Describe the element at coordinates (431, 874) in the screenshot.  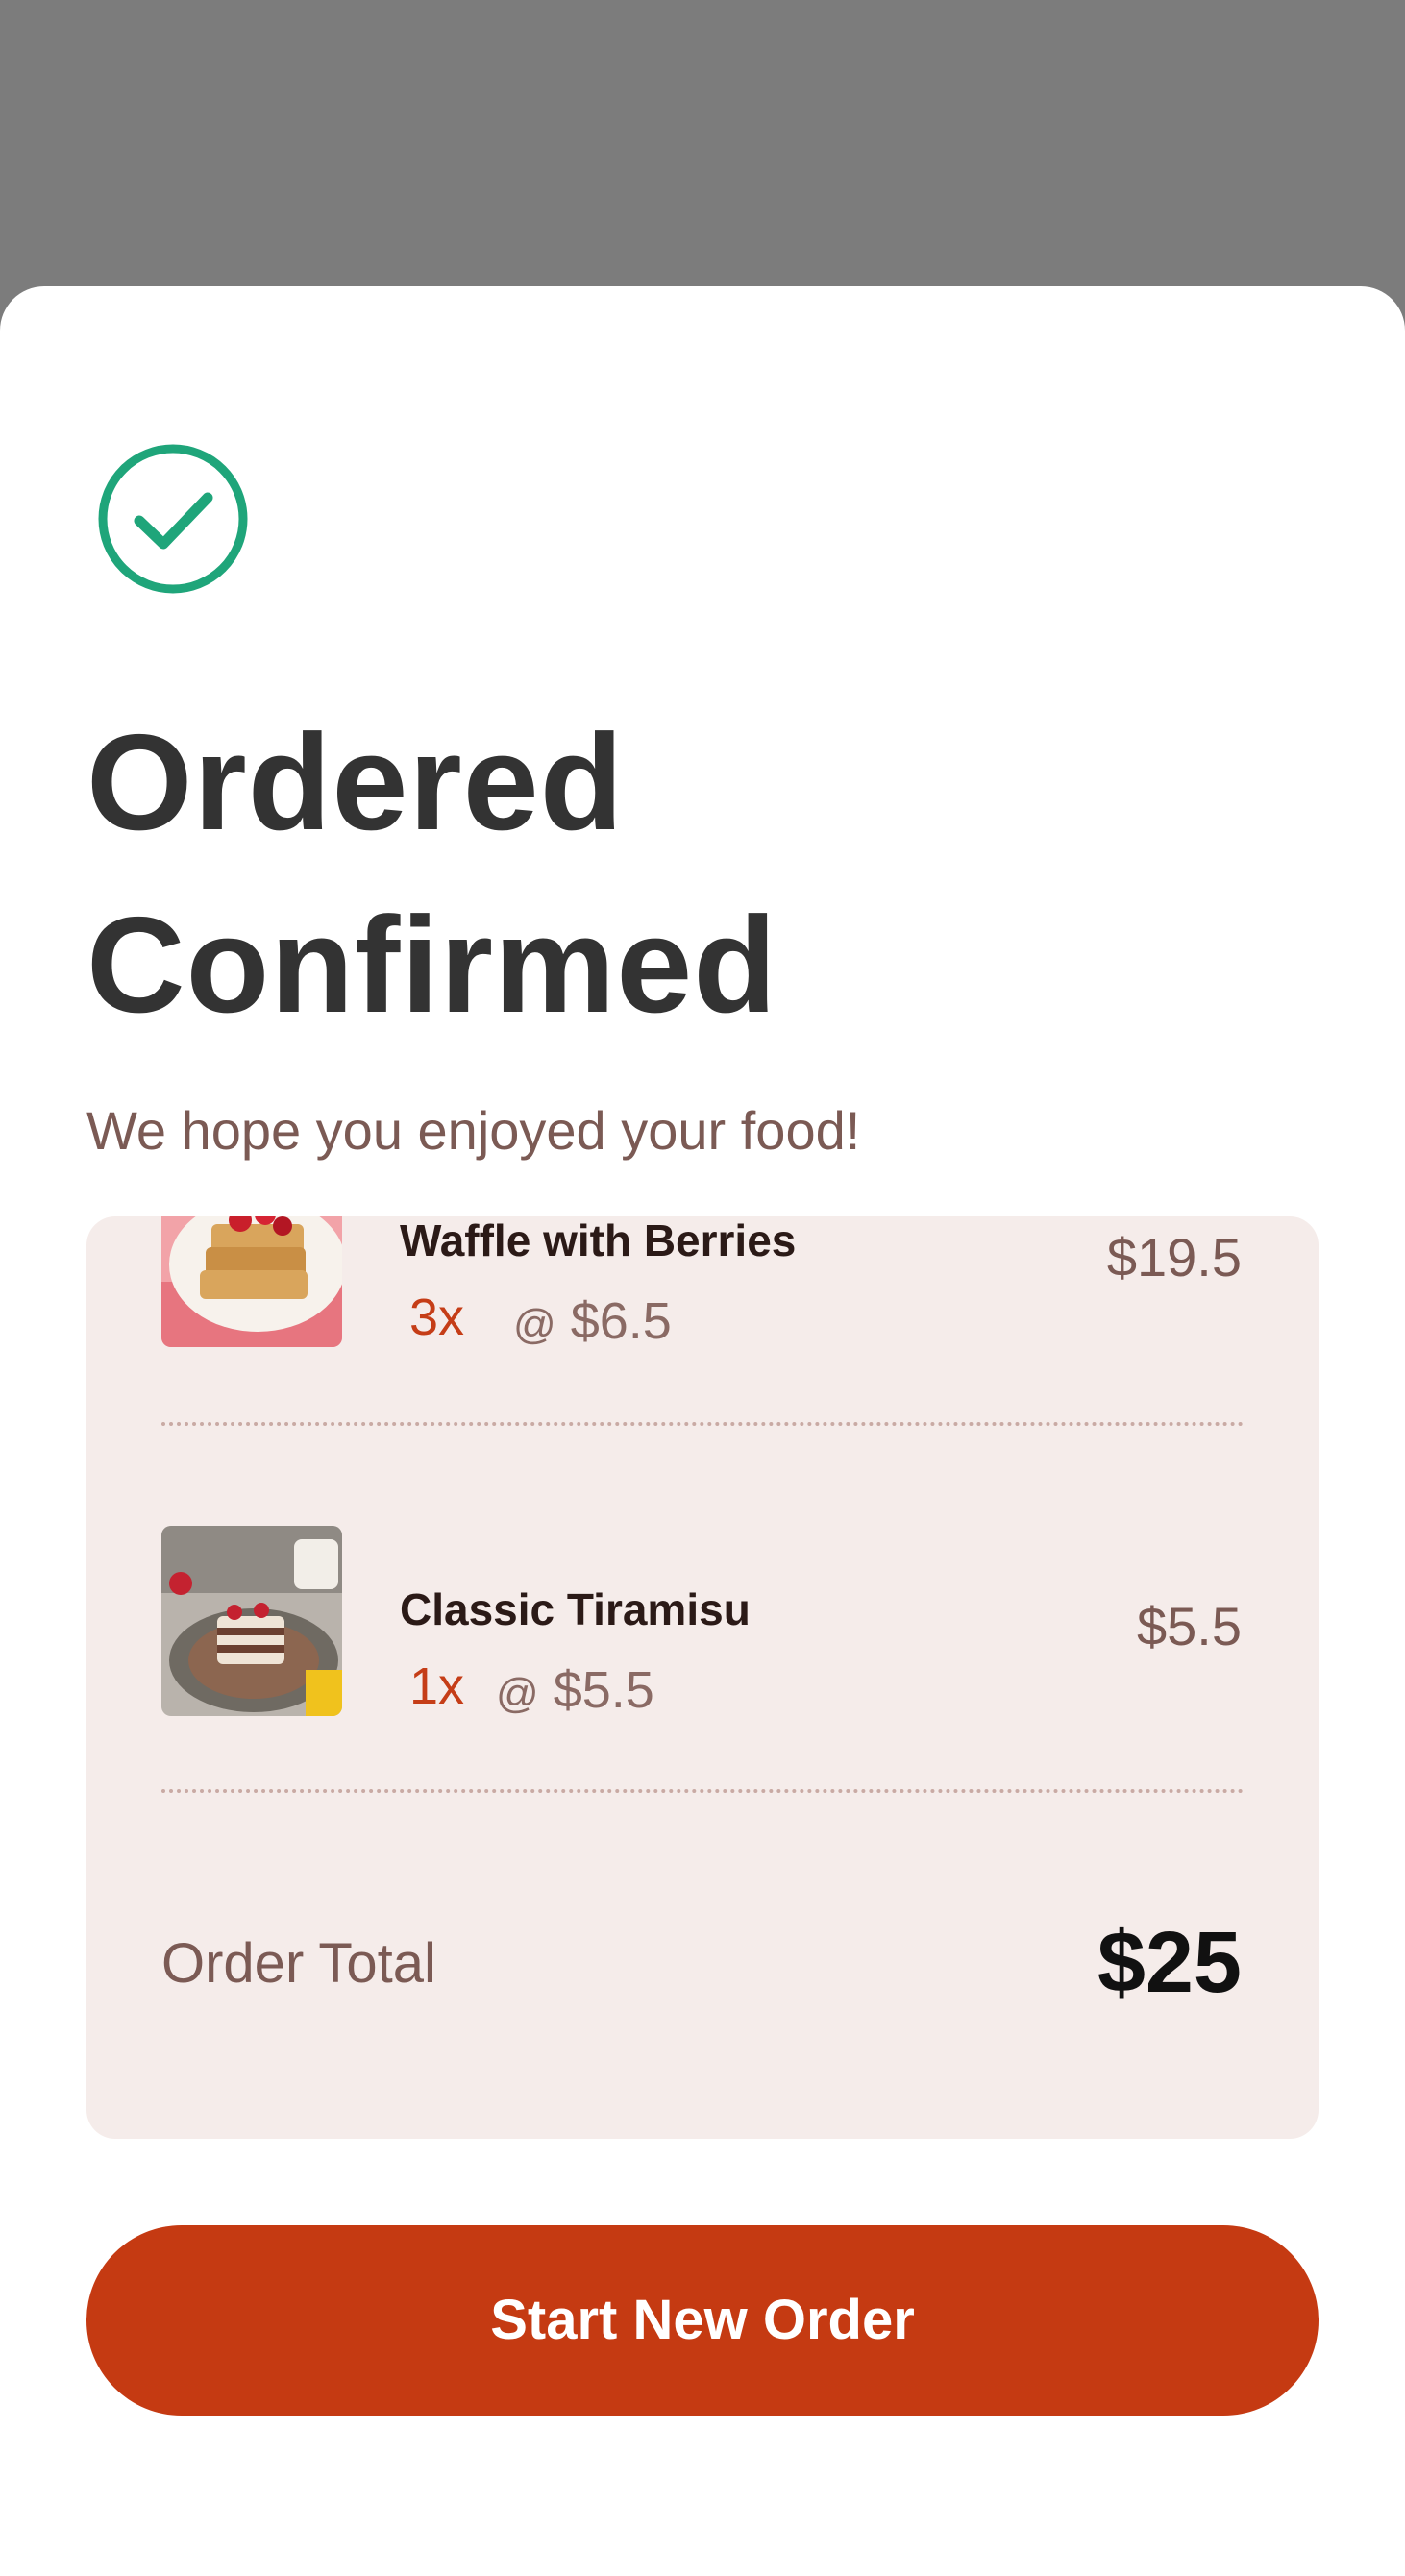
I see `page-title: Ordered Confirmed` at that location.